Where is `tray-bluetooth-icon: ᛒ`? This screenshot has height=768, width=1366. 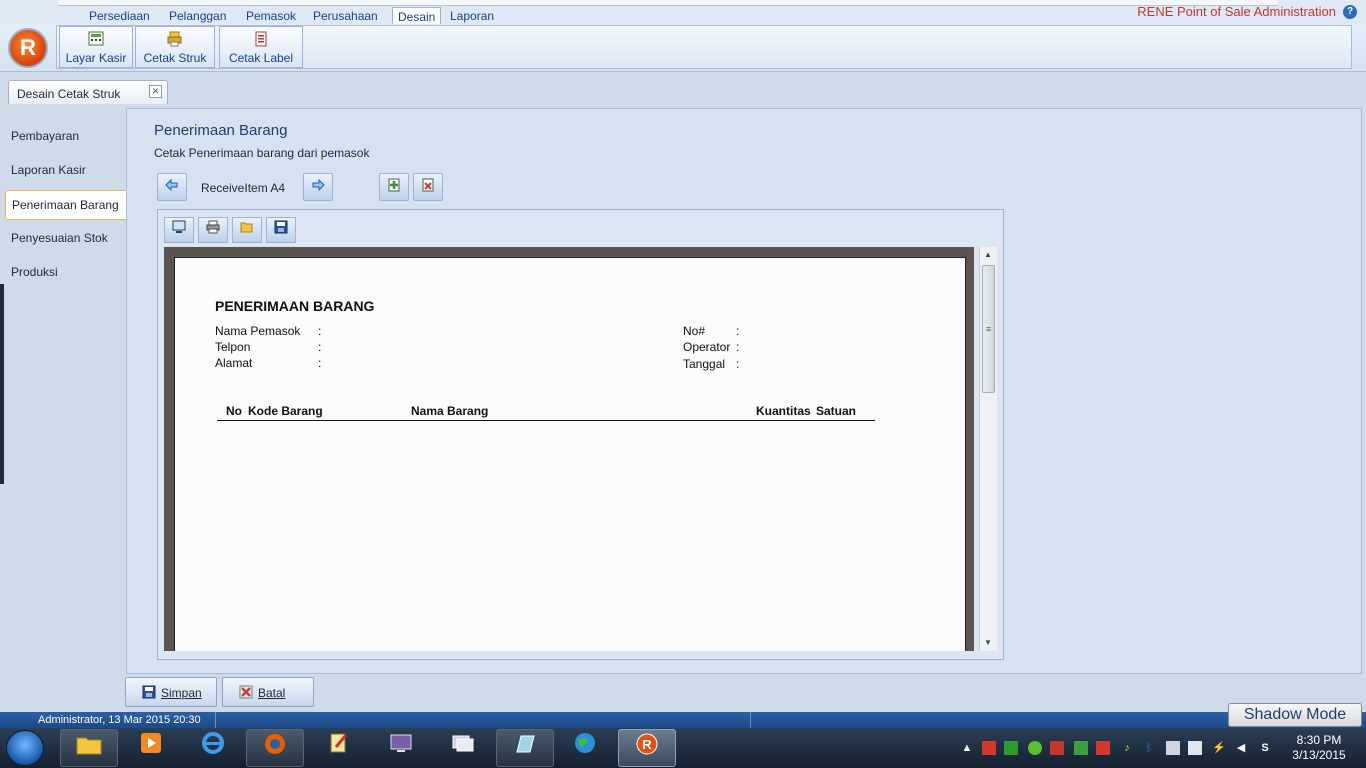 tray-bluetooth-icon: ᛒ is located at coordinates (1149, 748).